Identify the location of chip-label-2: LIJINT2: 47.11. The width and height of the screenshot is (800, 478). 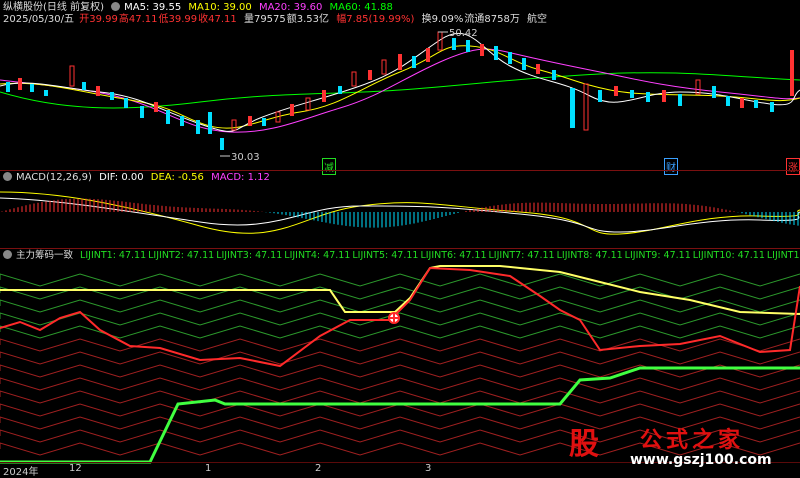
(181, 255).